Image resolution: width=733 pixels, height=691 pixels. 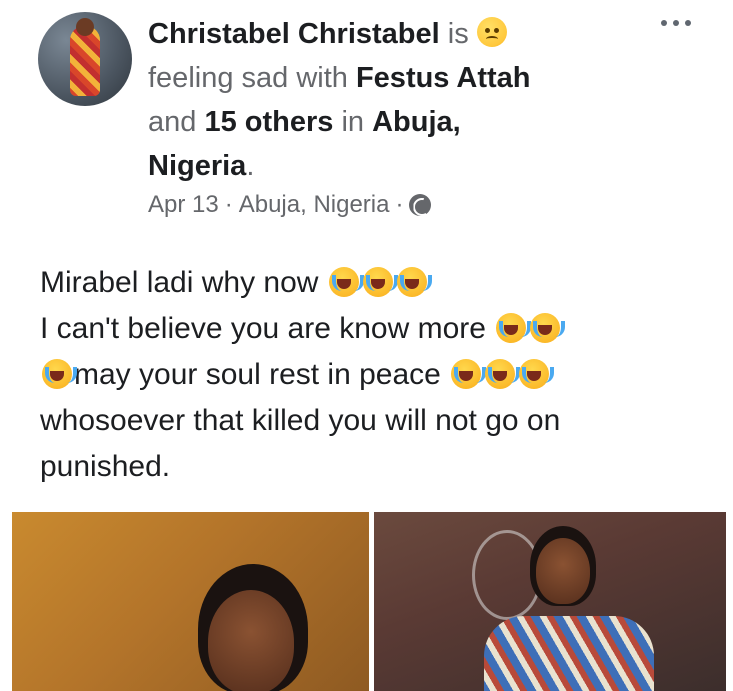 I want to click on body-line-4: whosoever that killed you will not go on, so click(x=300, y=420).